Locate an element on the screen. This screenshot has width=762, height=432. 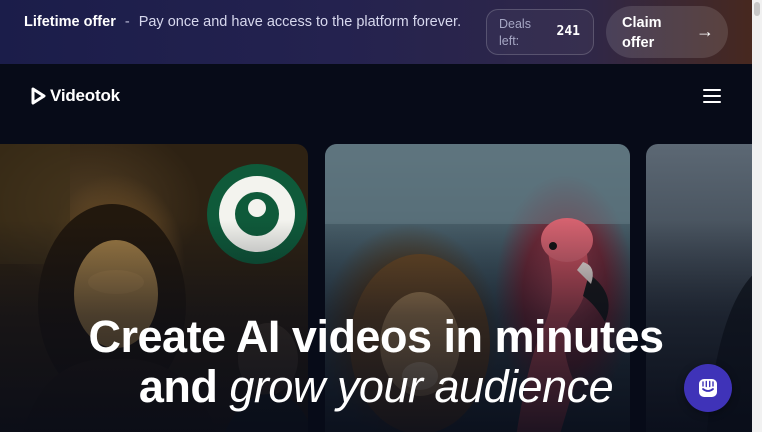
hamburger-menu-icon is located at coordinates (712, 96).